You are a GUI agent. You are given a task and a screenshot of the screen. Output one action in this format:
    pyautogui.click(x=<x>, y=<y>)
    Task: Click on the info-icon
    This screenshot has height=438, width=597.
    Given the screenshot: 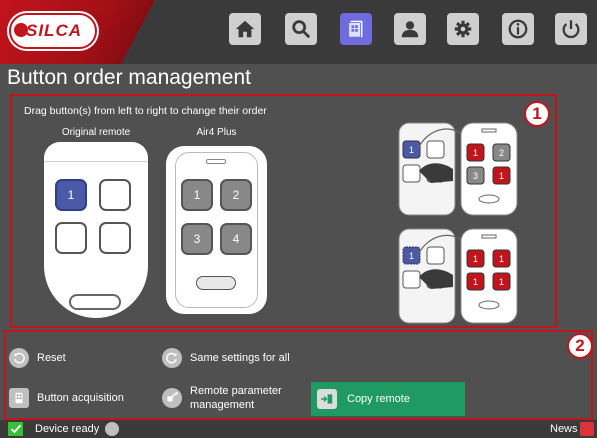 What is the action you would take?
    pyautogui.click(x=518, y=29)
    